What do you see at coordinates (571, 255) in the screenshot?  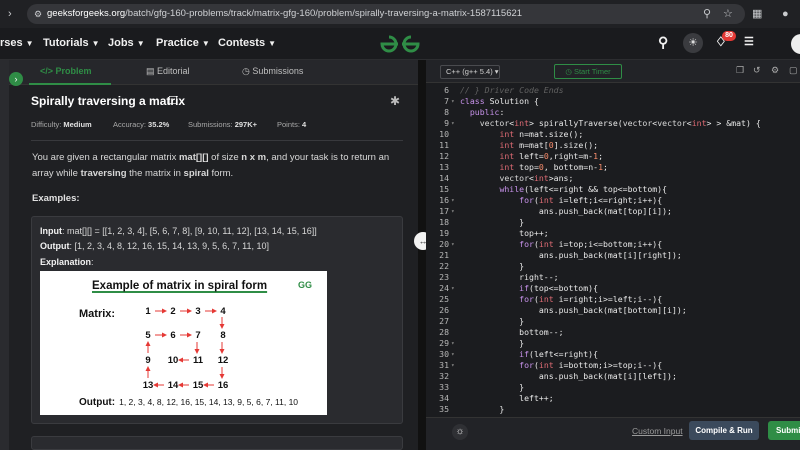 I see `code-token: ans.push_back(mat[i][right]);` at bounding box center [571, 255].